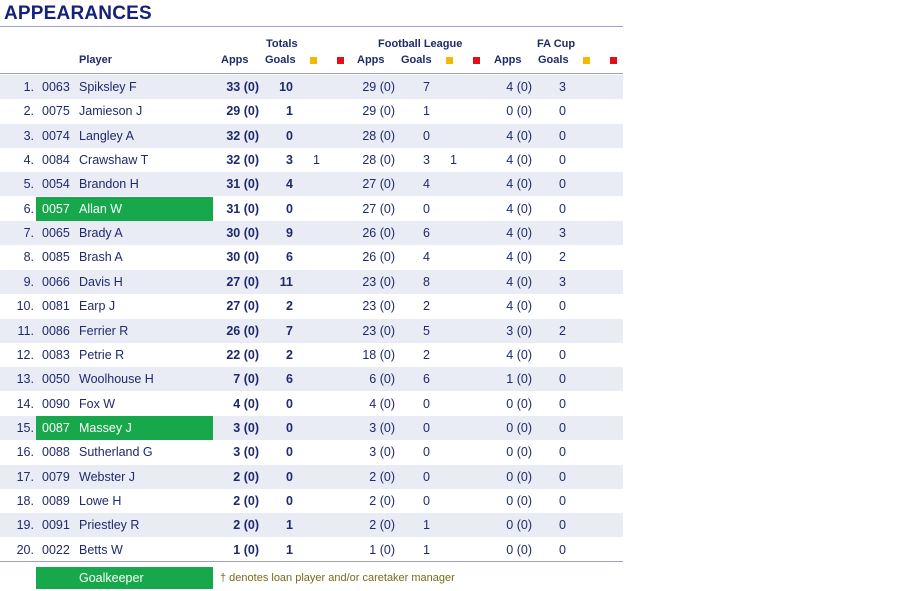 The width and height of the screenshot is (900, 591). I want to click on header-fa-goals: Goals, so click(553, 60).